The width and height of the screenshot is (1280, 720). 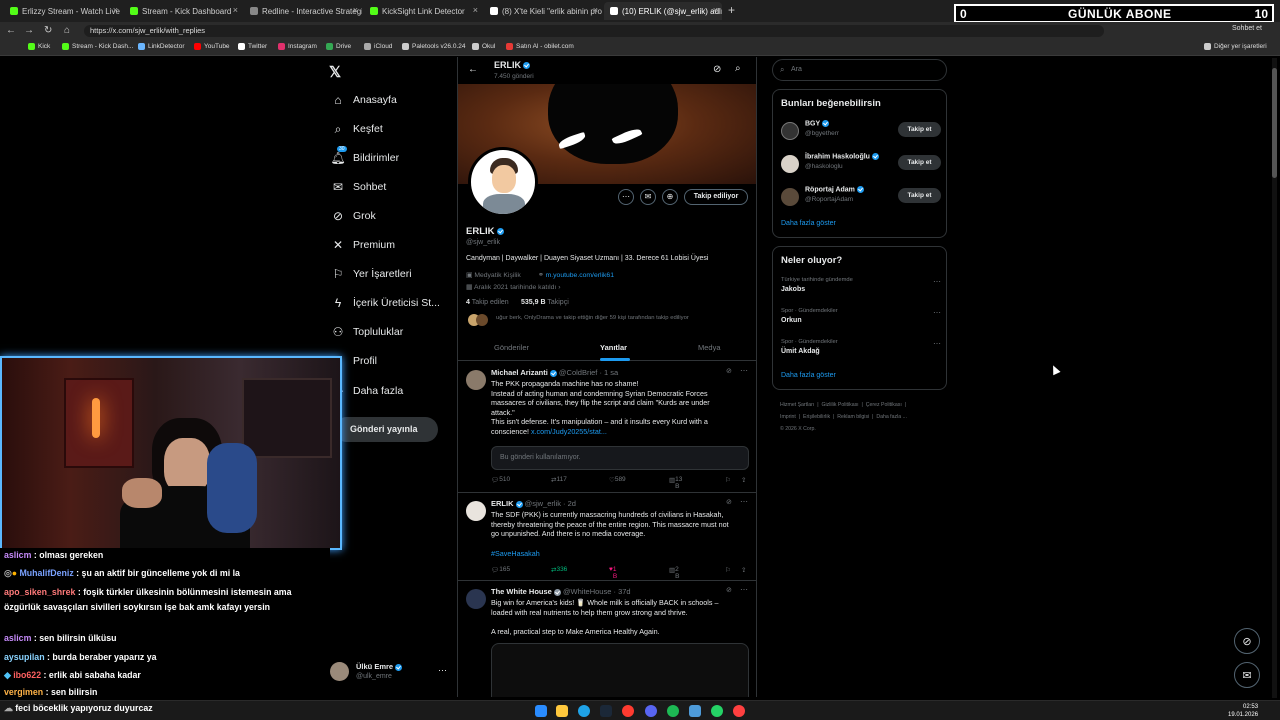 What do you see at coordinates (1235, 46) in the screenshot?
I see `bookmark-folder: Diğer yer işaretleri` at bounding box center [1235, 46].